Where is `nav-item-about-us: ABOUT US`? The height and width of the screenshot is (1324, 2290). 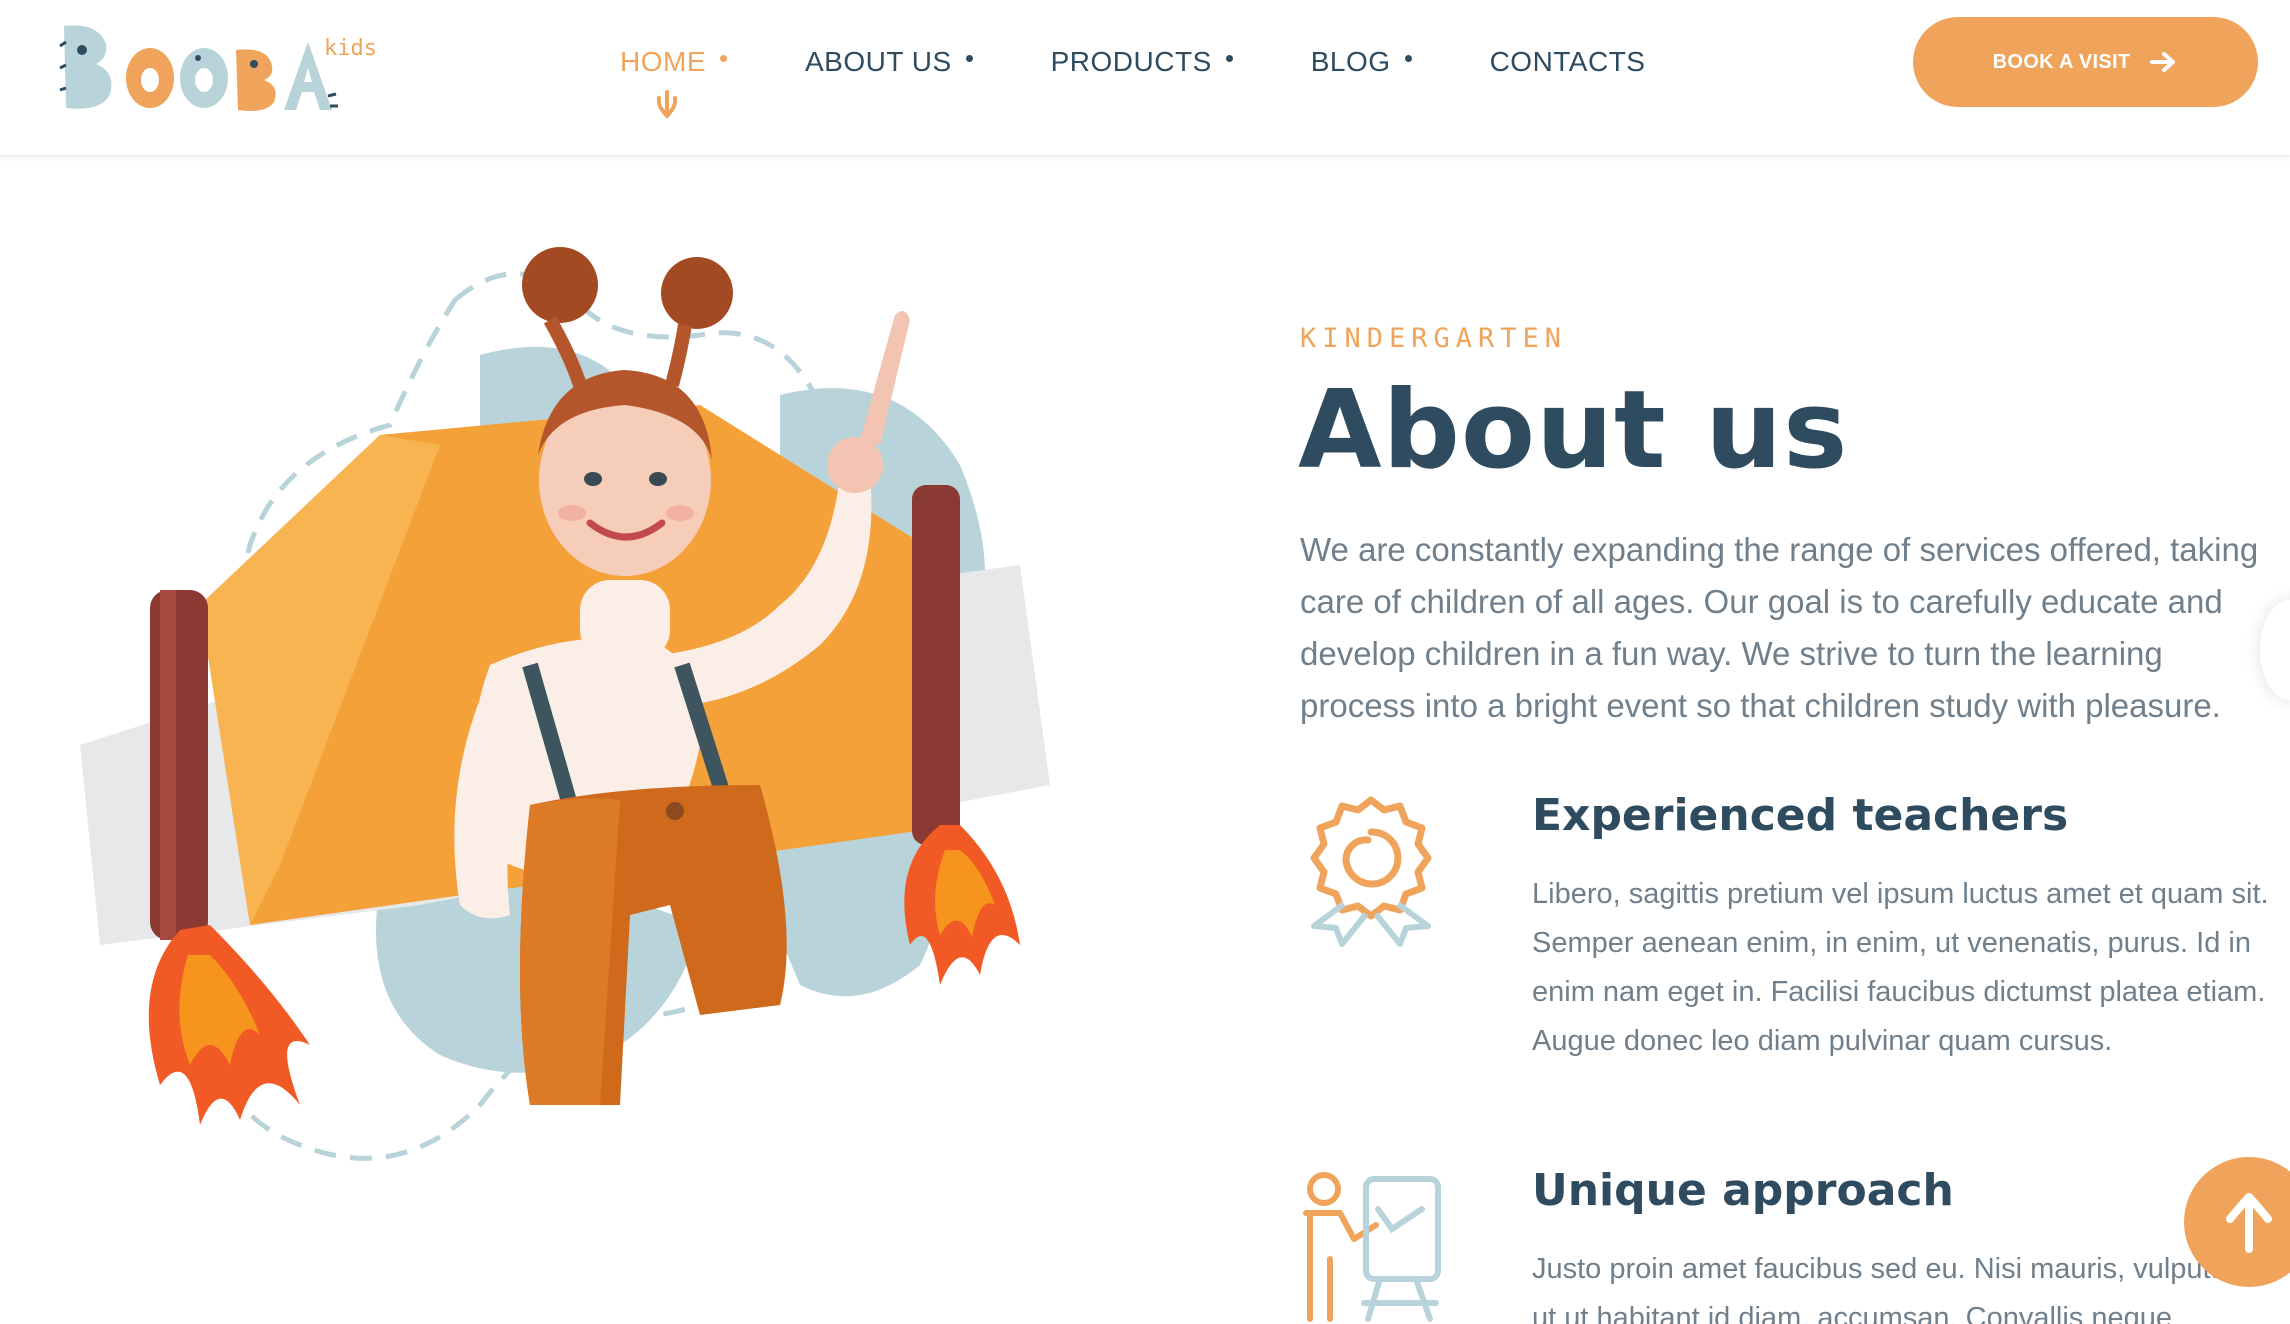
nav-item-about-us: ABOUT US is located at coordinates (889, 62).